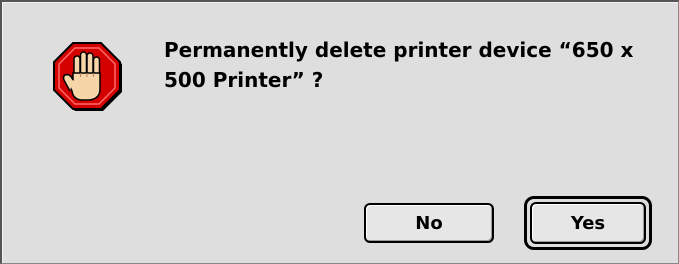  What do you see at coordinates (86, 77) in the screenshot?
I see `stop-hand-icon` at bounding box center [86, 77].